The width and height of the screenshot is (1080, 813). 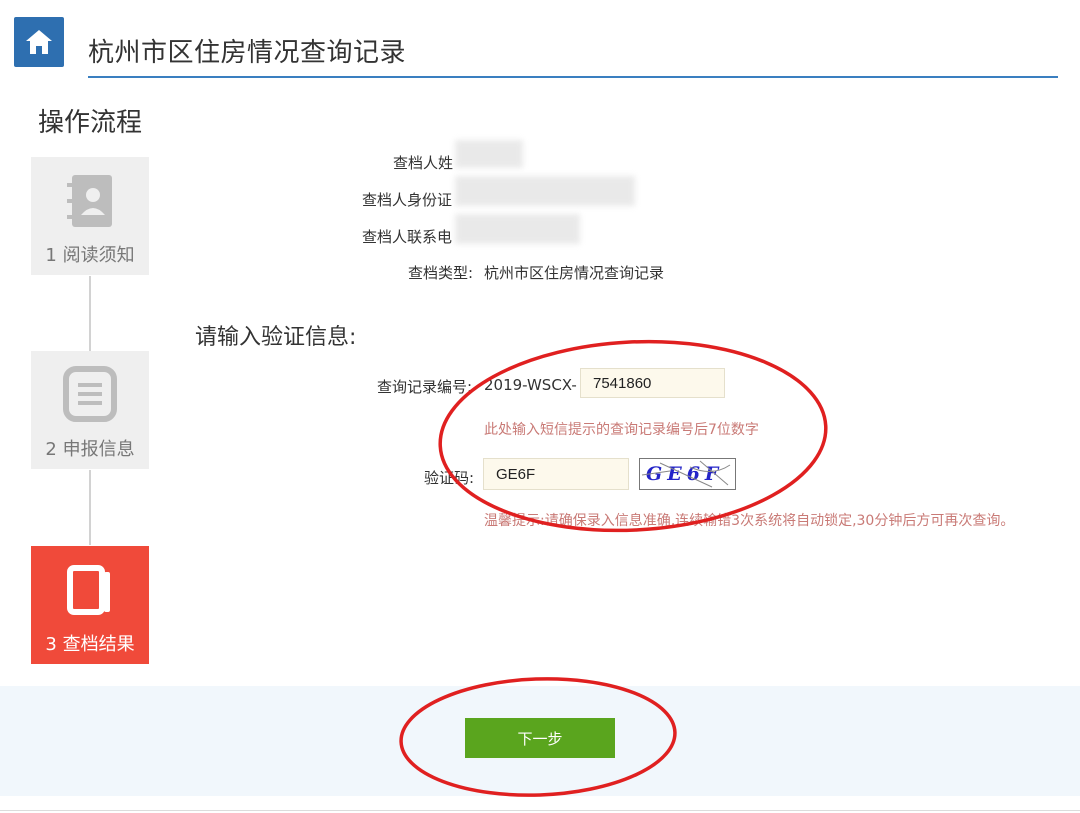 What do you see at coordinates (276, 337) in the screenshot?
I see `verify-section-title: 请输入验证信息:` at bounding box center [276, 337].